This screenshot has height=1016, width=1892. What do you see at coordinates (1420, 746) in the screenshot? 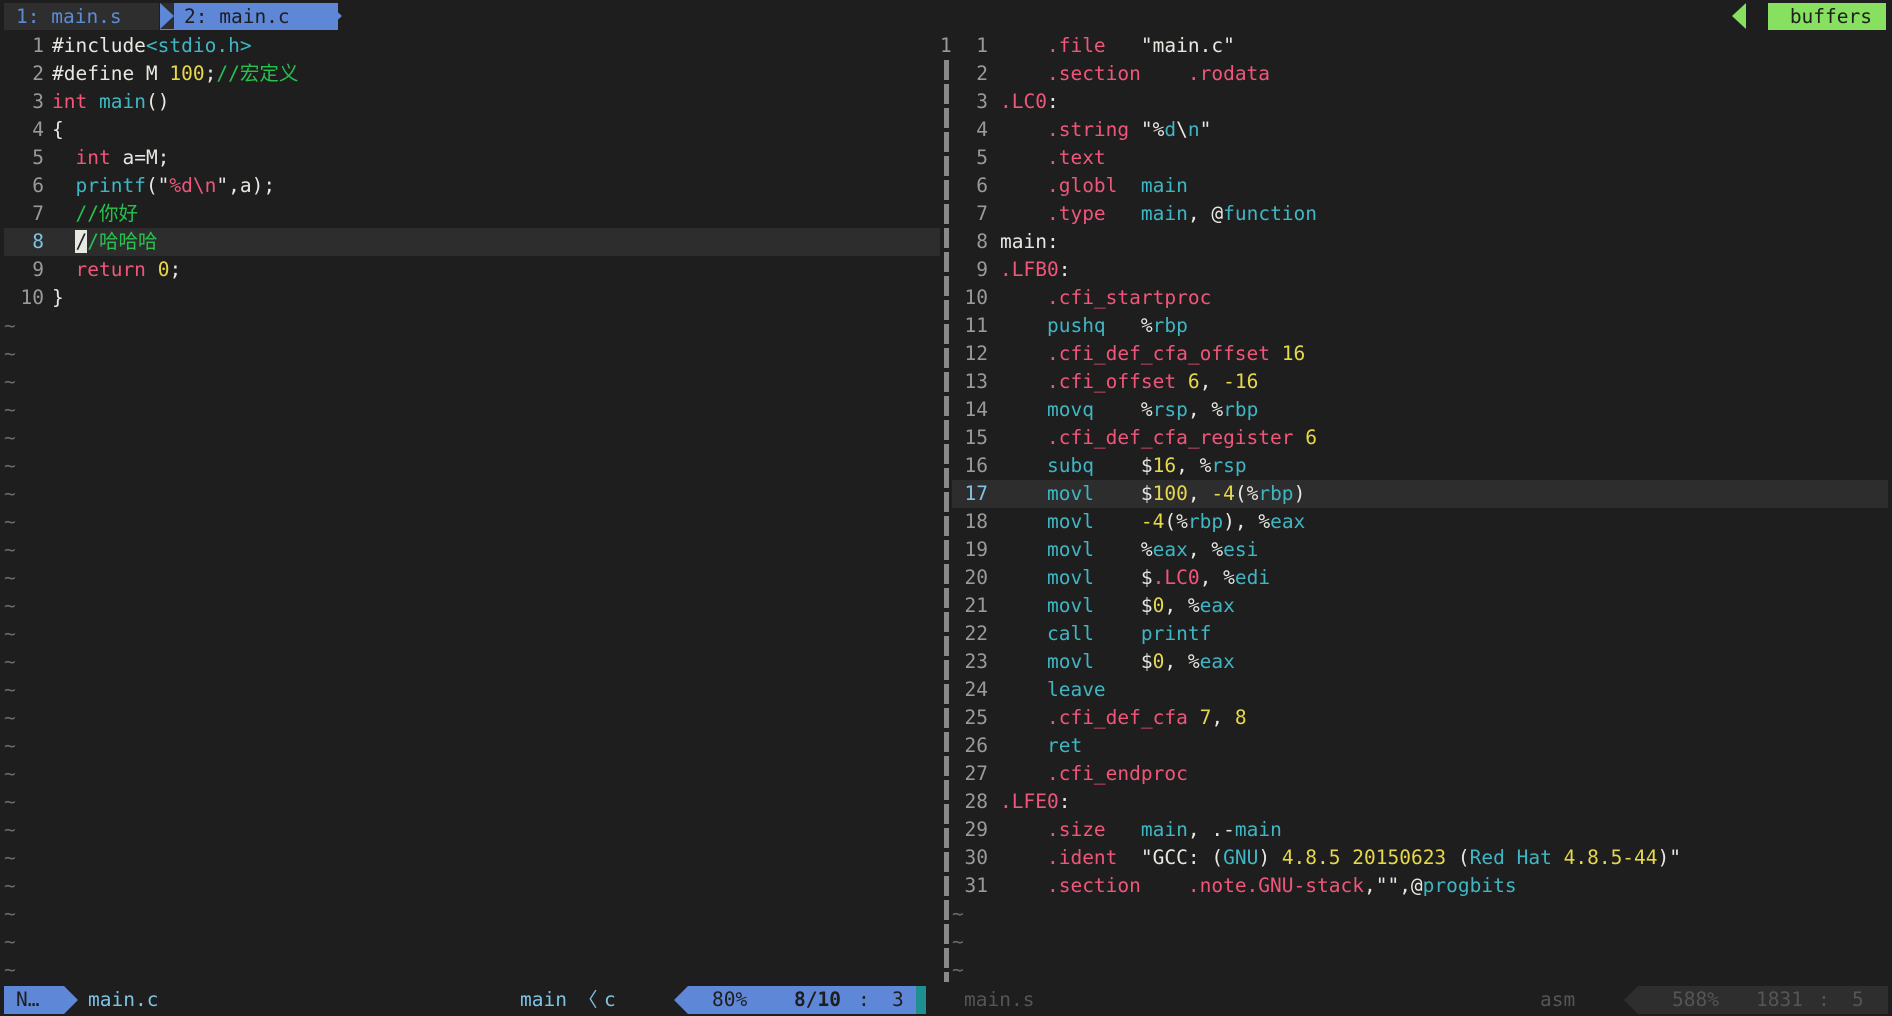
I see `right_pane-code-line: 26 ret` at bounding box center [1420, 746].